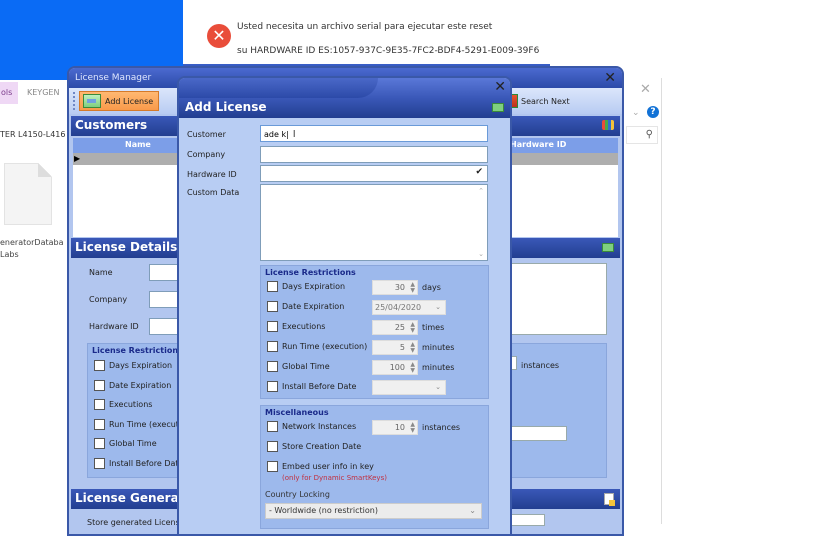 The height and width of the screenshot is (536, 818). I want to click on ld-install-before-date-checkbox: Install Before Date, so click(138, 463).